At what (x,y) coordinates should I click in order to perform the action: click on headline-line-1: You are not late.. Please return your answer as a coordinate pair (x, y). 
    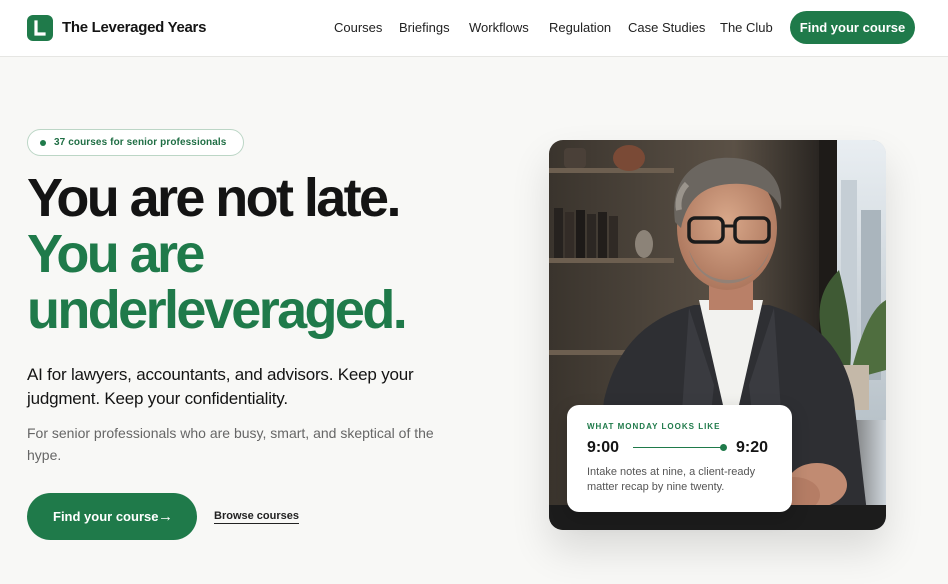
    Looking at the image, I should click on (214, 198).